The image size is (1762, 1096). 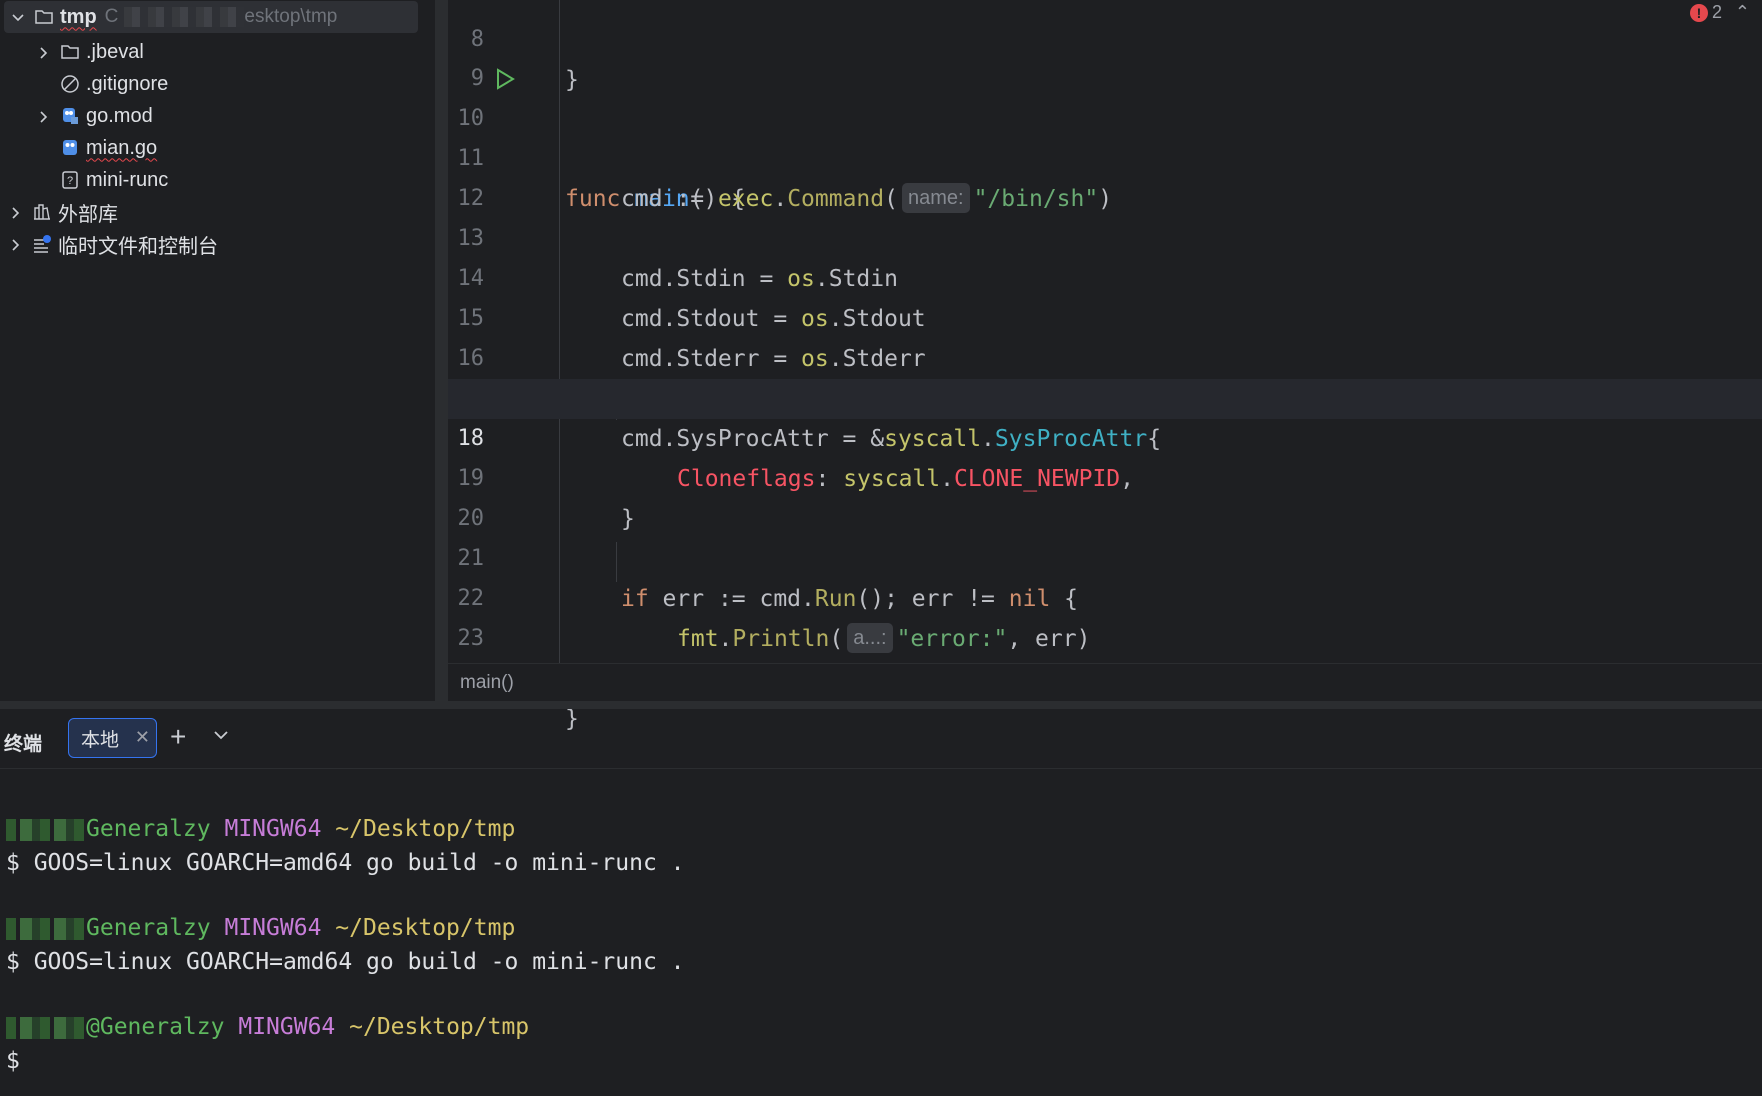 What do you see at coordinates (111, 16) in the screenshot?
I see `root-path-prefix: C` at bounding box center [111, 16].